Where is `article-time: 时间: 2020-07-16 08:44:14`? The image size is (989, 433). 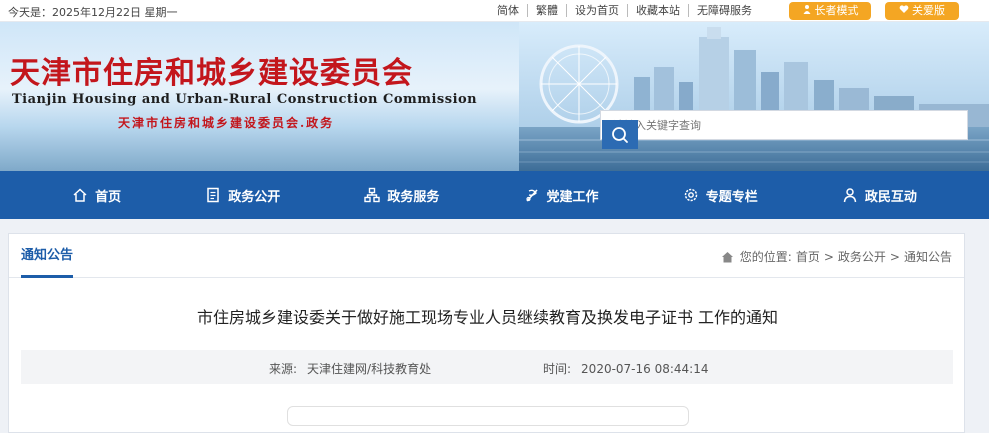 article-time: 时间: 2020-07-16 08:44:14 is located at coordinates (626, 368).